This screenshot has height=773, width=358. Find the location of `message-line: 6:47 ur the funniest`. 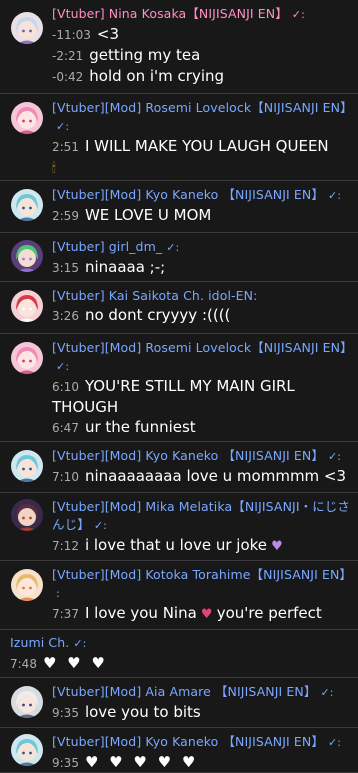

message-line: 6:47 ur the funniest is located at coordinates (203, 427).